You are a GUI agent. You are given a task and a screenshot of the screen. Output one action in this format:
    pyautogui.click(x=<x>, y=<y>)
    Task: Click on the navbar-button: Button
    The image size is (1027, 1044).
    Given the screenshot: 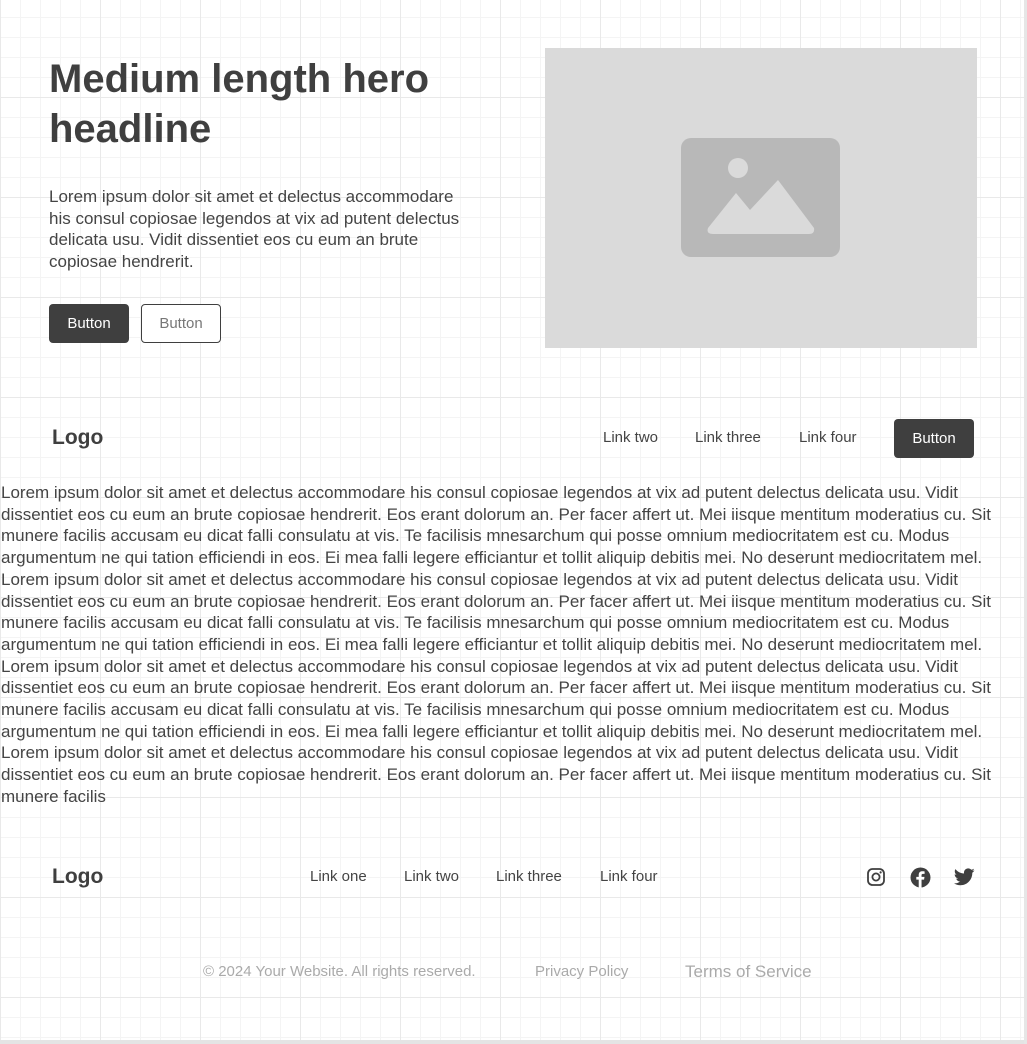 What is the action you would take?
    pyautogui.click(x=934, y=438)
    